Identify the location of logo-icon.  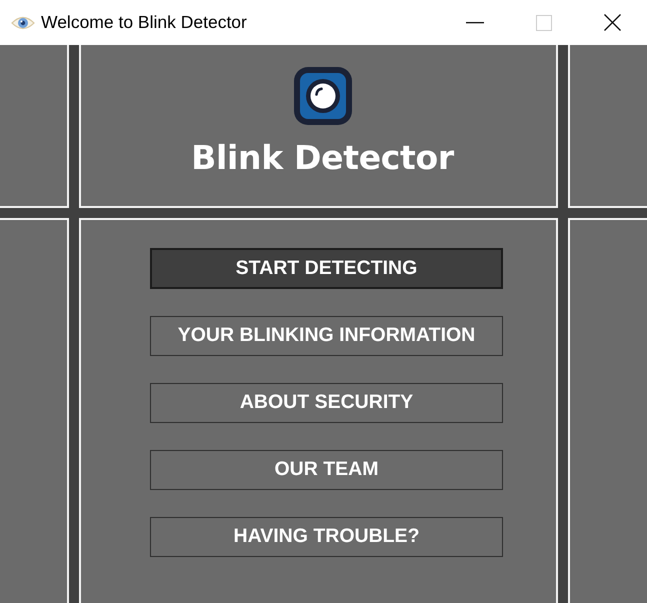
(323, 96).